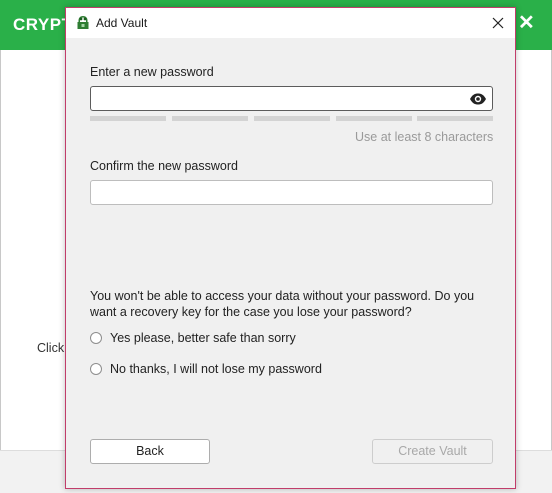 The height and width of the screenshot is (493, 552). What do you see at coordinates (96, 369) in the screenshot?
I see `radio-no` at bounding box center [96, 369].